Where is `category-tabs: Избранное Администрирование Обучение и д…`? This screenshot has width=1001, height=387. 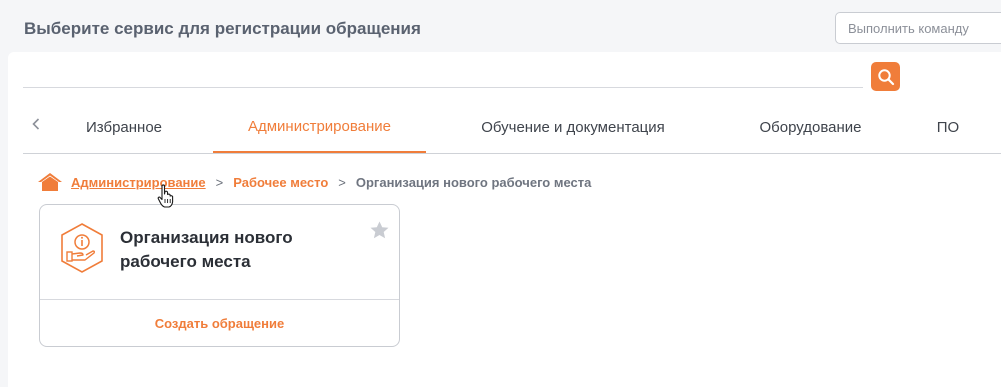
category-tabs: Избранное Администрирование Обучение и д… is located at coordinates (512, 128).